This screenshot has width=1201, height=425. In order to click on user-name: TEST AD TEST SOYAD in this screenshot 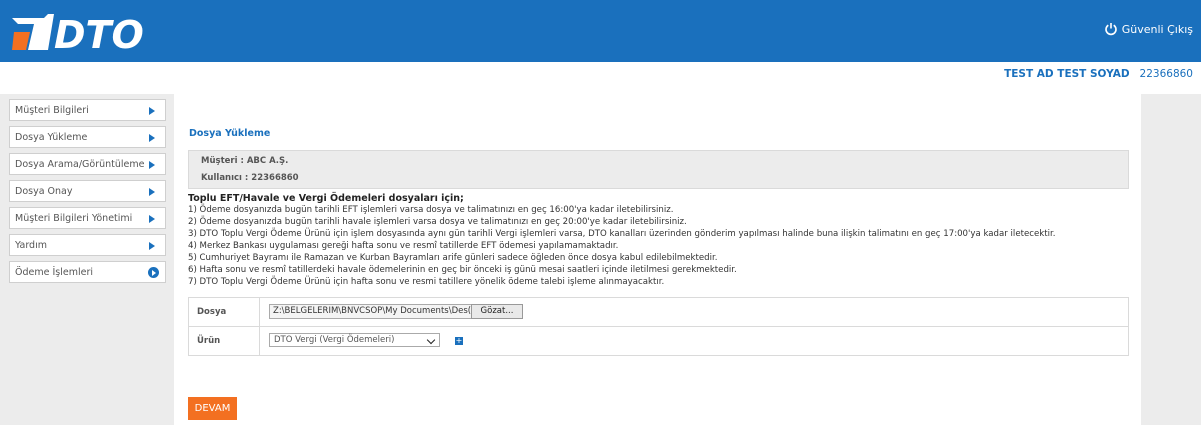, I will do `click(1067, 74)`.